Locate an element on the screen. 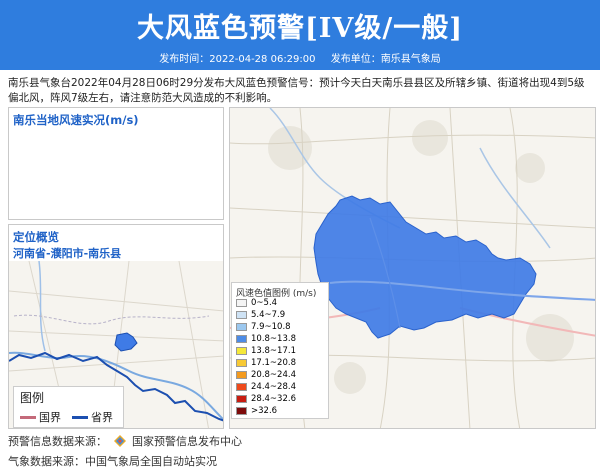 This screenshot has height=471, width=600. publish-meta: 发布时间：2022-04-28 06:29:00 发布单位：南乐县气象局 is located at coordinates (300, 57).